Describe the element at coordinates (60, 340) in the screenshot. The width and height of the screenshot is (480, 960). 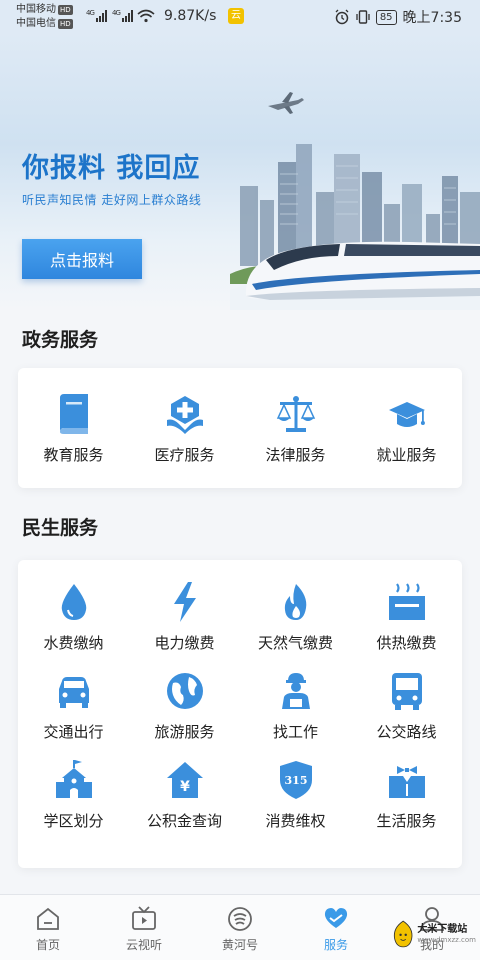
I see `section-title-gov: 政务服务` at that location.